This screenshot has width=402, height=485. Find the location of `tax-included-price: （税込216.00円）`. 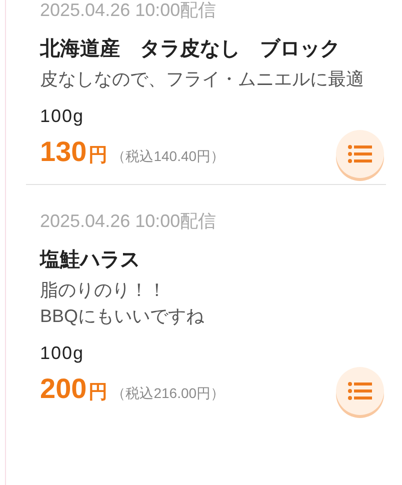

tax-included-price: （税込216.00円） is located at coordinates (168, 393).